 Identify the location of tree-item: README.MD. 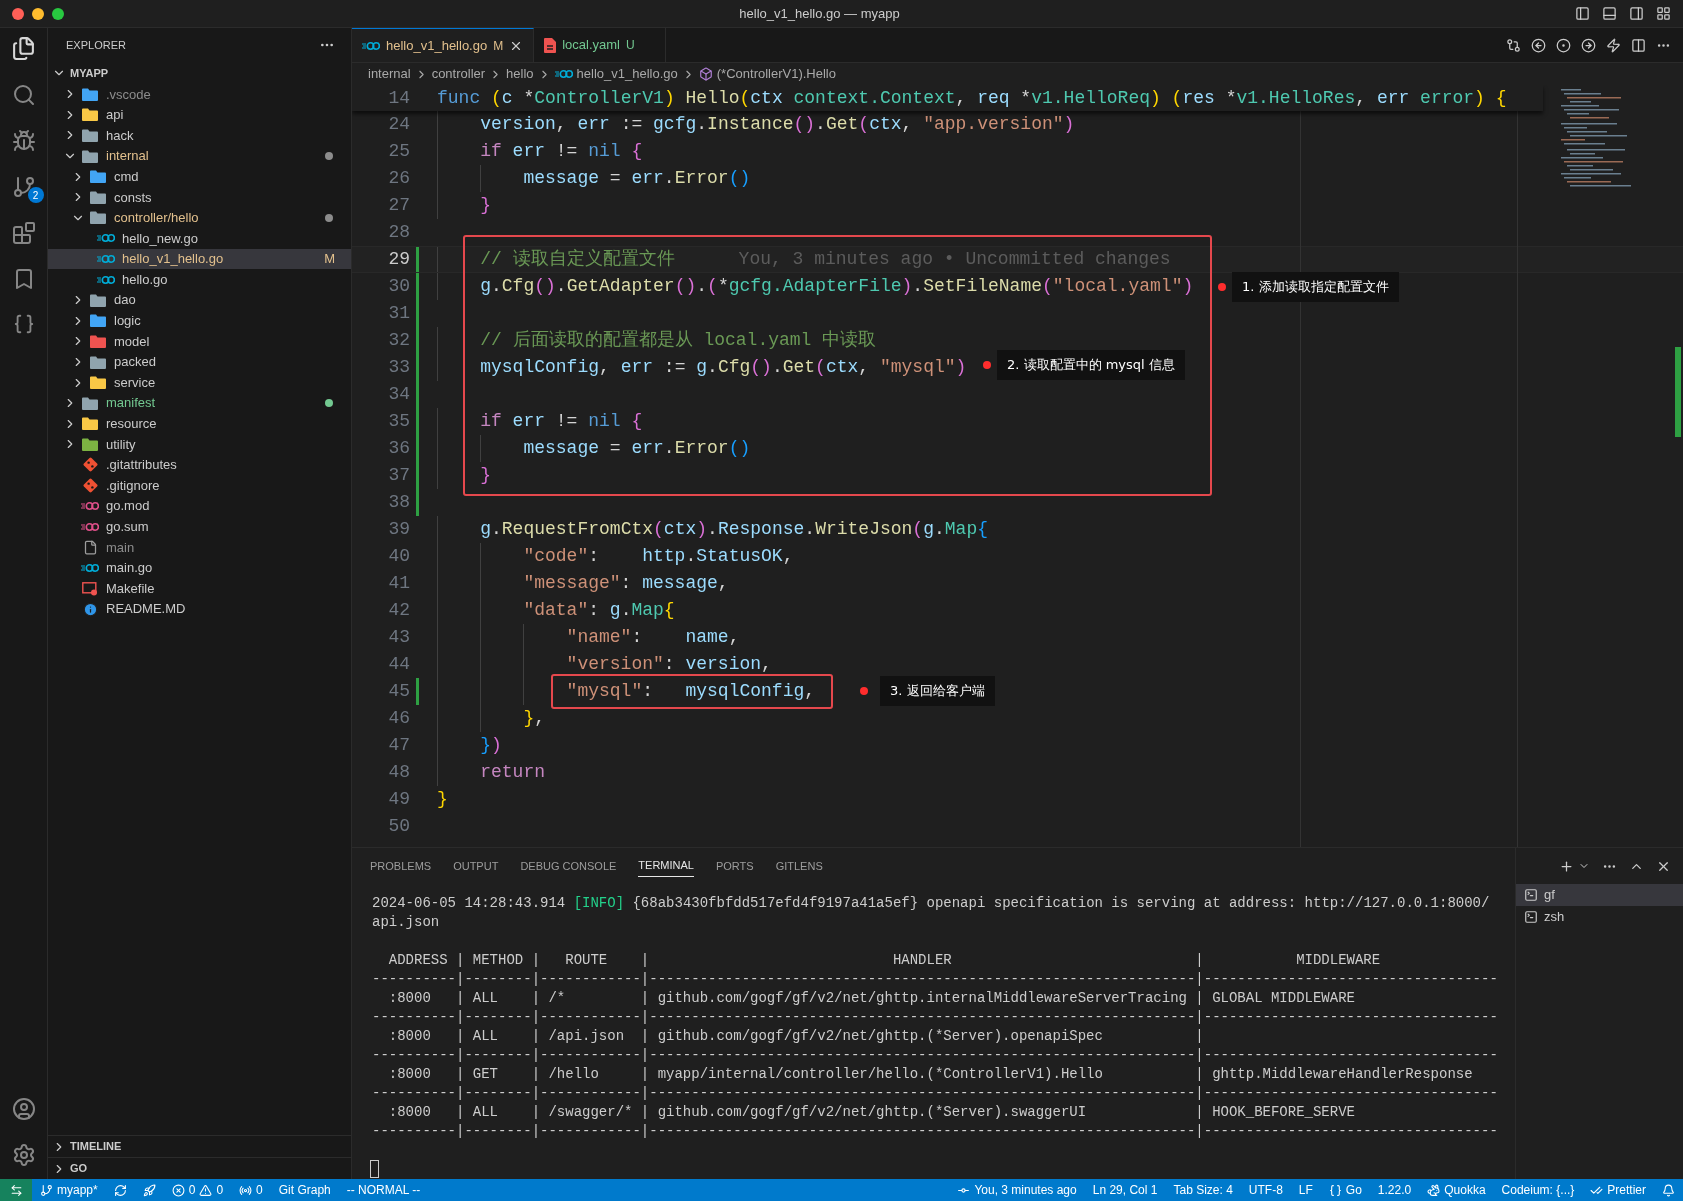
(199, 609).